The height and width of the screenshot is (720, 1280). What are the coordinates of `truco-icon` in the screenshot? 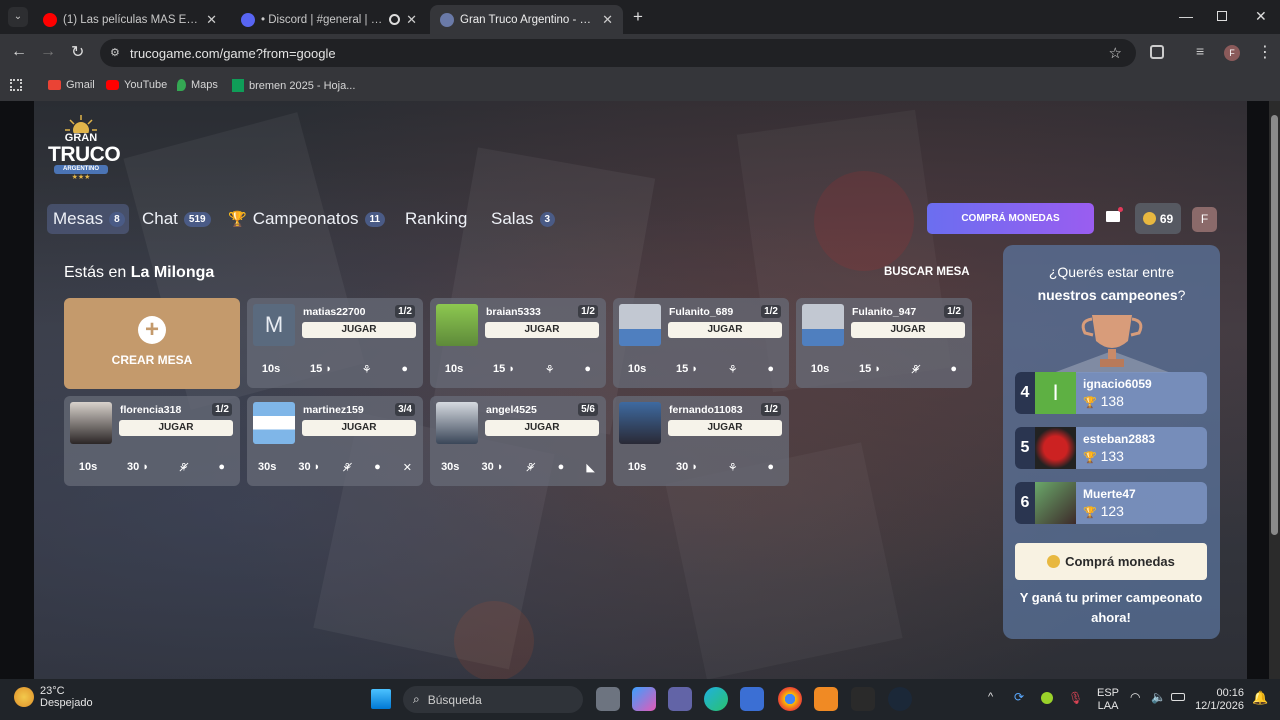 It's located at (447, 19).